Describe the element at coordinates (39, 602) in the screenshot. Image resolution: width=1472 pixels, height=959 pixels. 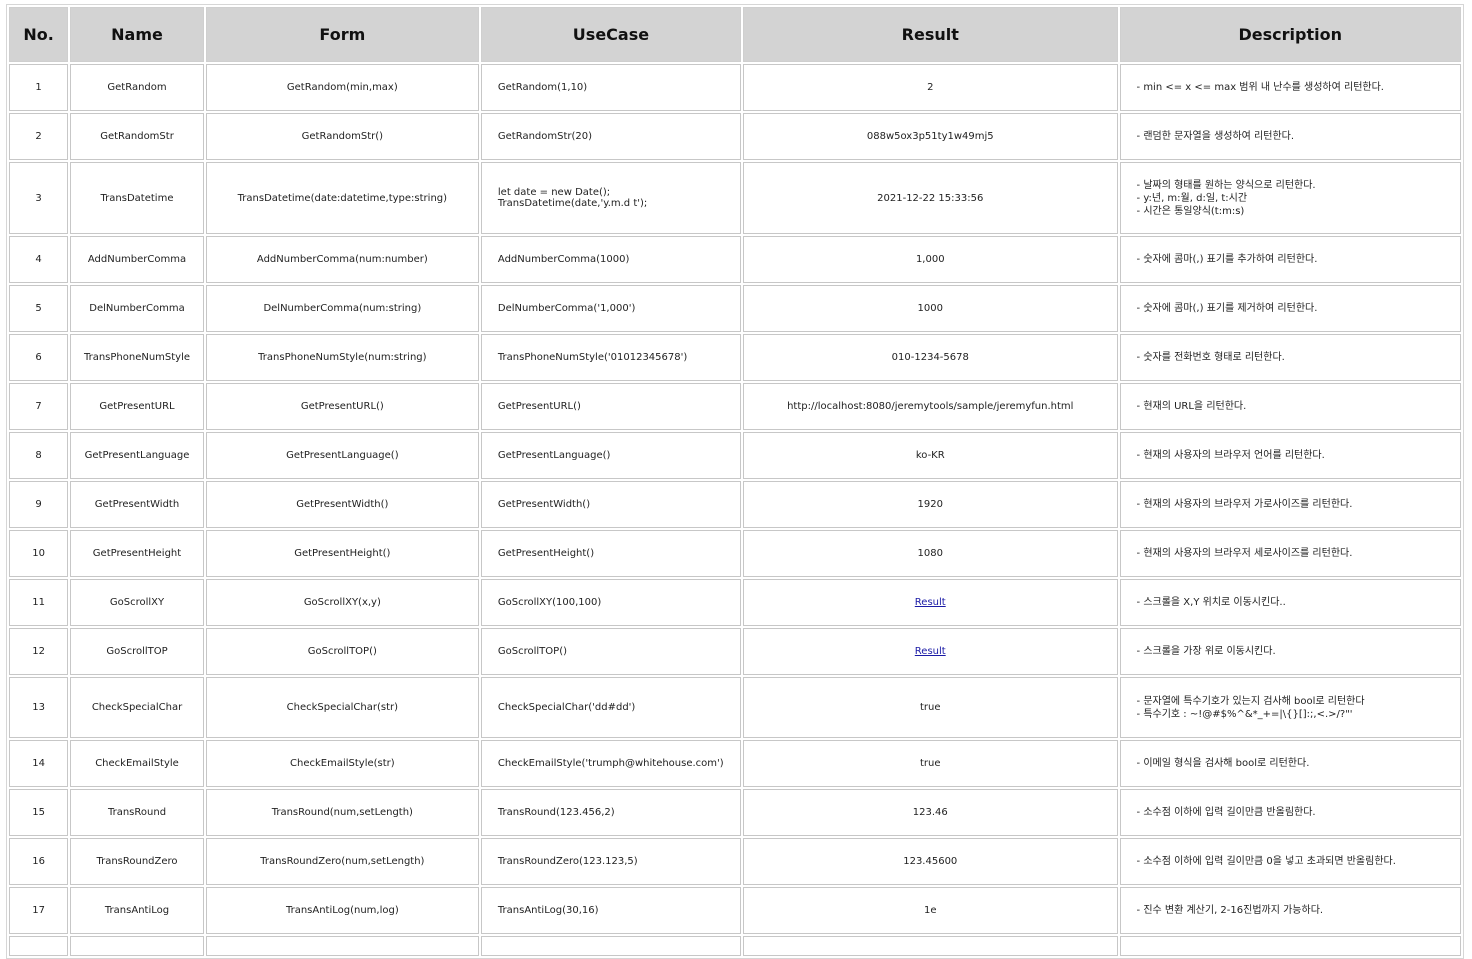
I see `cell-no: 11` at that location.